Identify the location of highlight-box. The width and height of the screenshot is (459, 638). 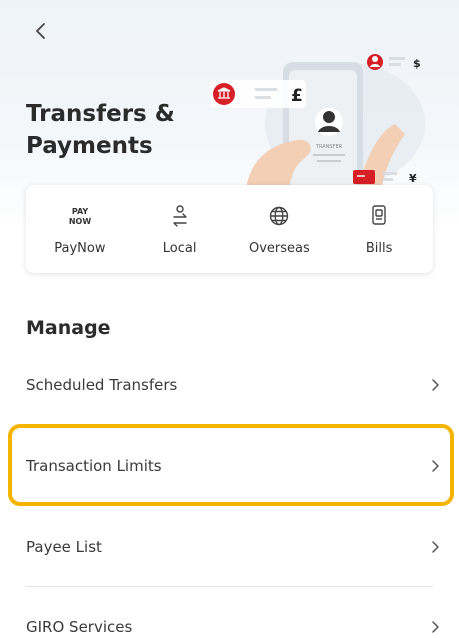
(231, 465).